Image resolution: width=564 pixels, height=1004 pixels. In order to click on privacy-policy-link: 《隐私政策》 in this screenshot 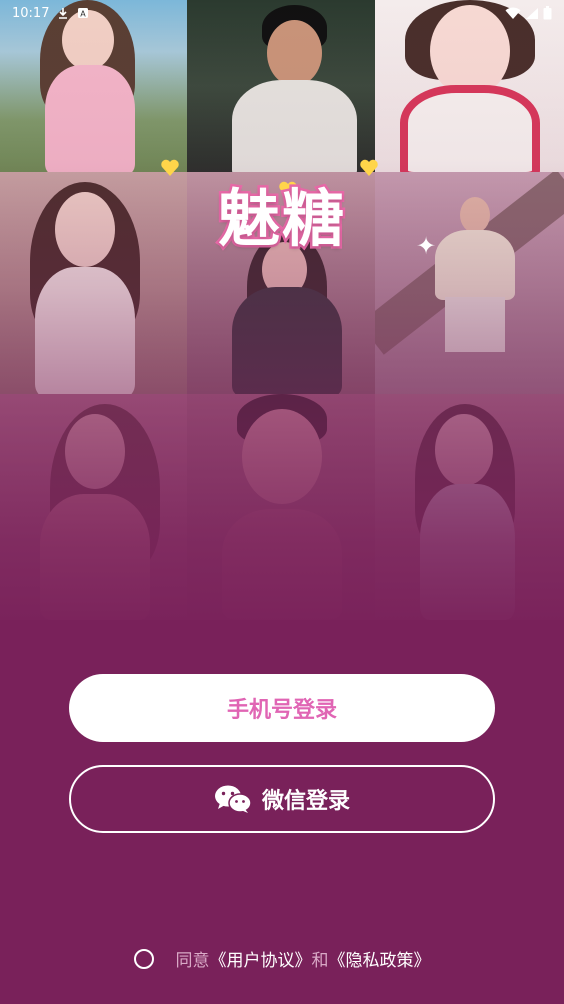, I will do `click(380, 958)`.